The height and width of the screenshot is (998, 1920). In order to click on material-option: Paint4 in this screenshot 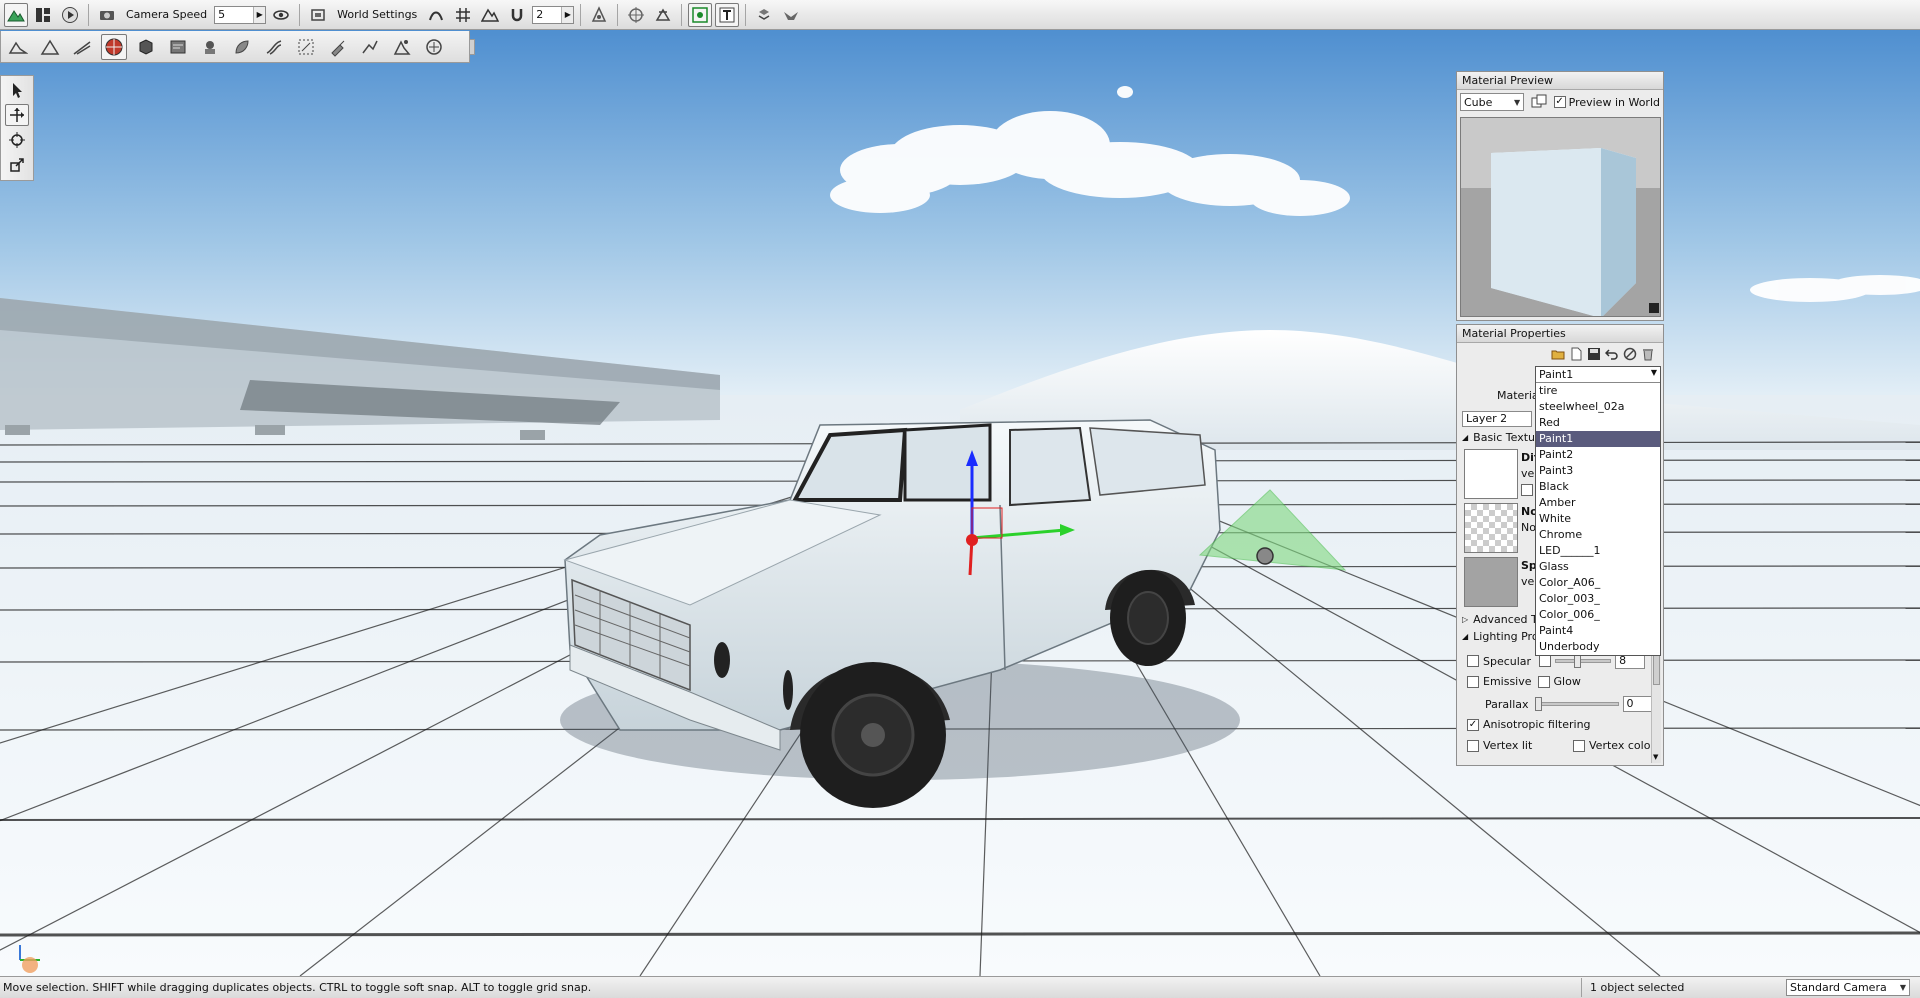, I will do `click(1598, 631)`.